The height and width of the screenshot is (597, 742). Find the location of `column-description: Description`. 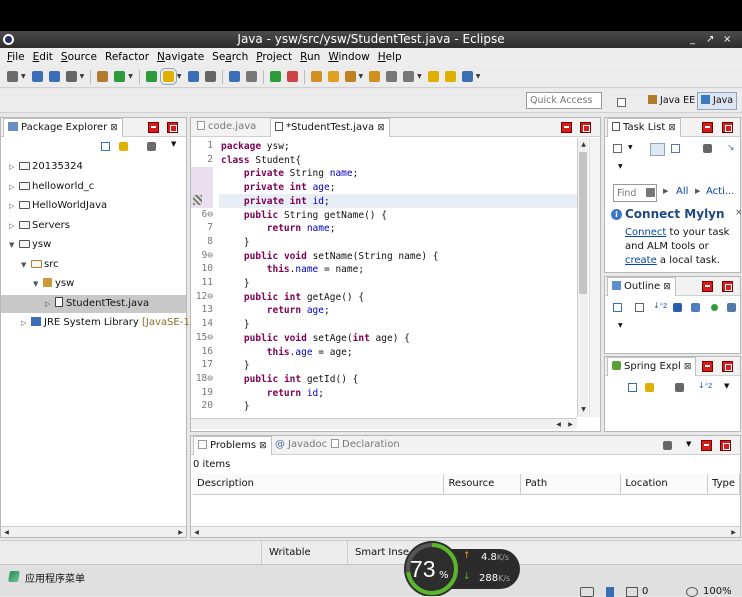

column-description: Description is located at coordinates (319, 484).